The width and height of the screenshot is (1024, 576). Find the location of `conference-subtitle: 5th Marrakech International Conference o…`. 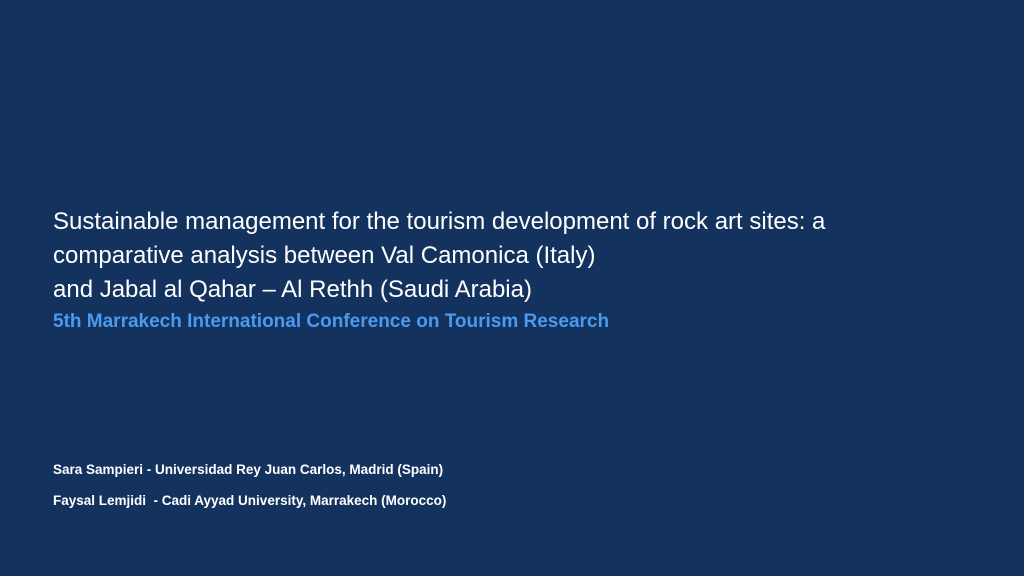

conference-subtitle: 5th Marrakech International Conference o… is located at coordinates (331, 321).